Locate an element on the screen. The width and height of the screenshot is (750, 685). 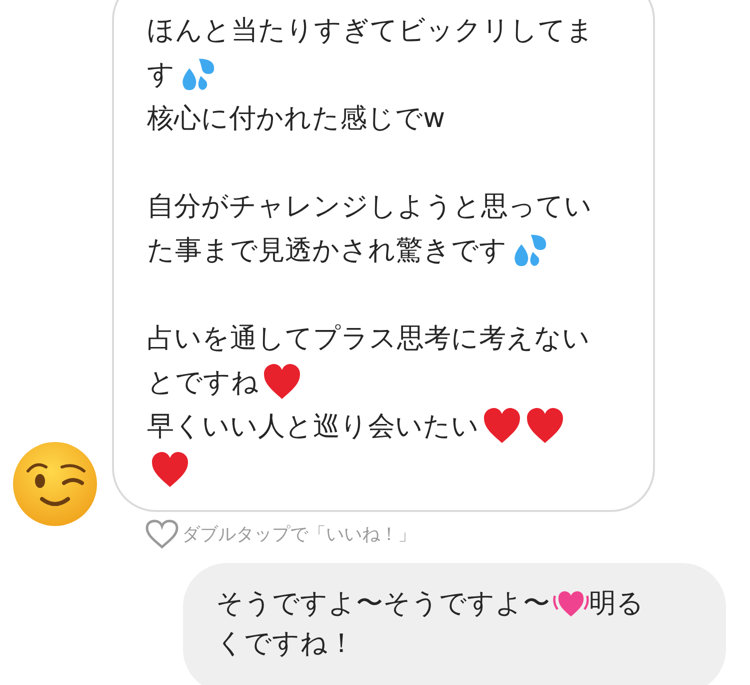
message-text: 明る is located at coordinates (616, 604).